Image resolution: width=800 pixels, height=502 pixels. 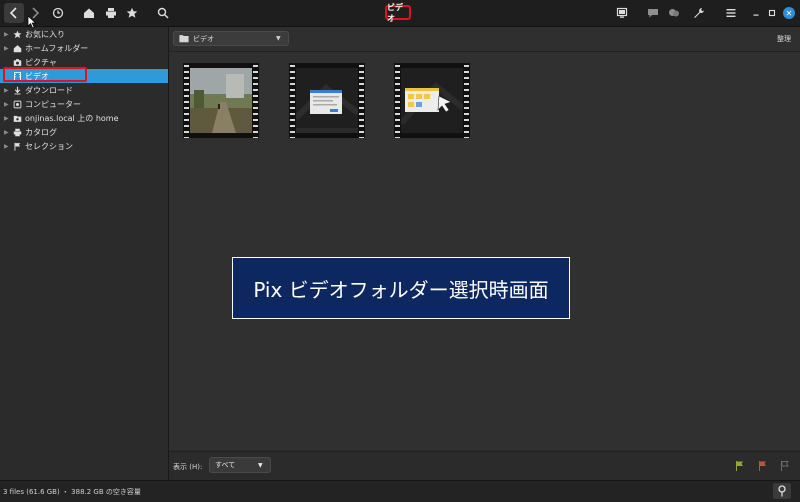 What do you see at coordinates (484, 465) in the screenshot?
I see `bottom-toolbar: 表示 (H): すべて ▼` at bounding box center [484, 465].